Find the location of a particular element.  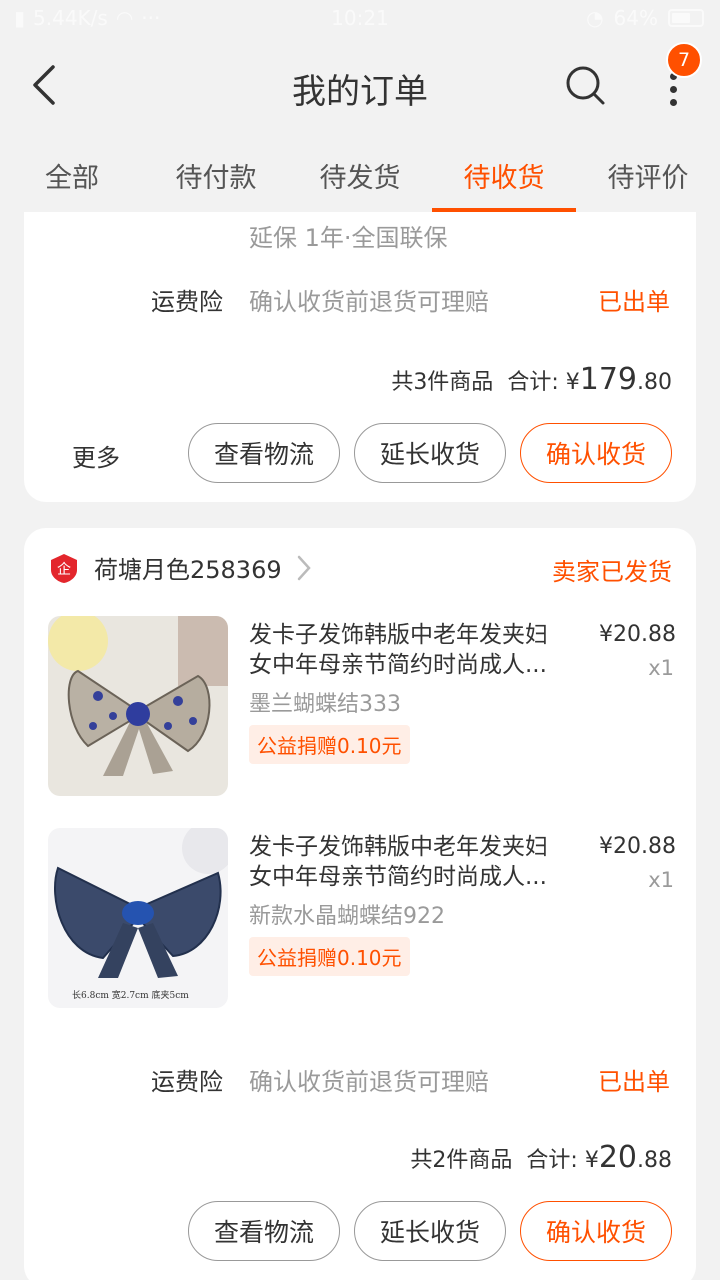

crystal-bow-hairclip-image is located at coordinates (138, 918).